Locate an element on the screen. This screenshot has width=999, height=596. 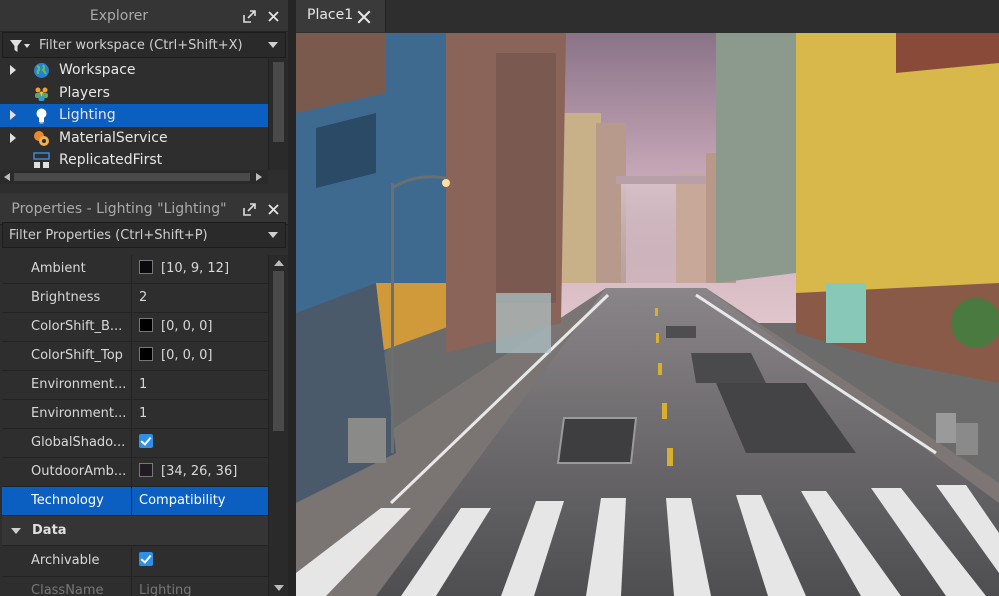
players-icon is located at coordinates (41, 94).